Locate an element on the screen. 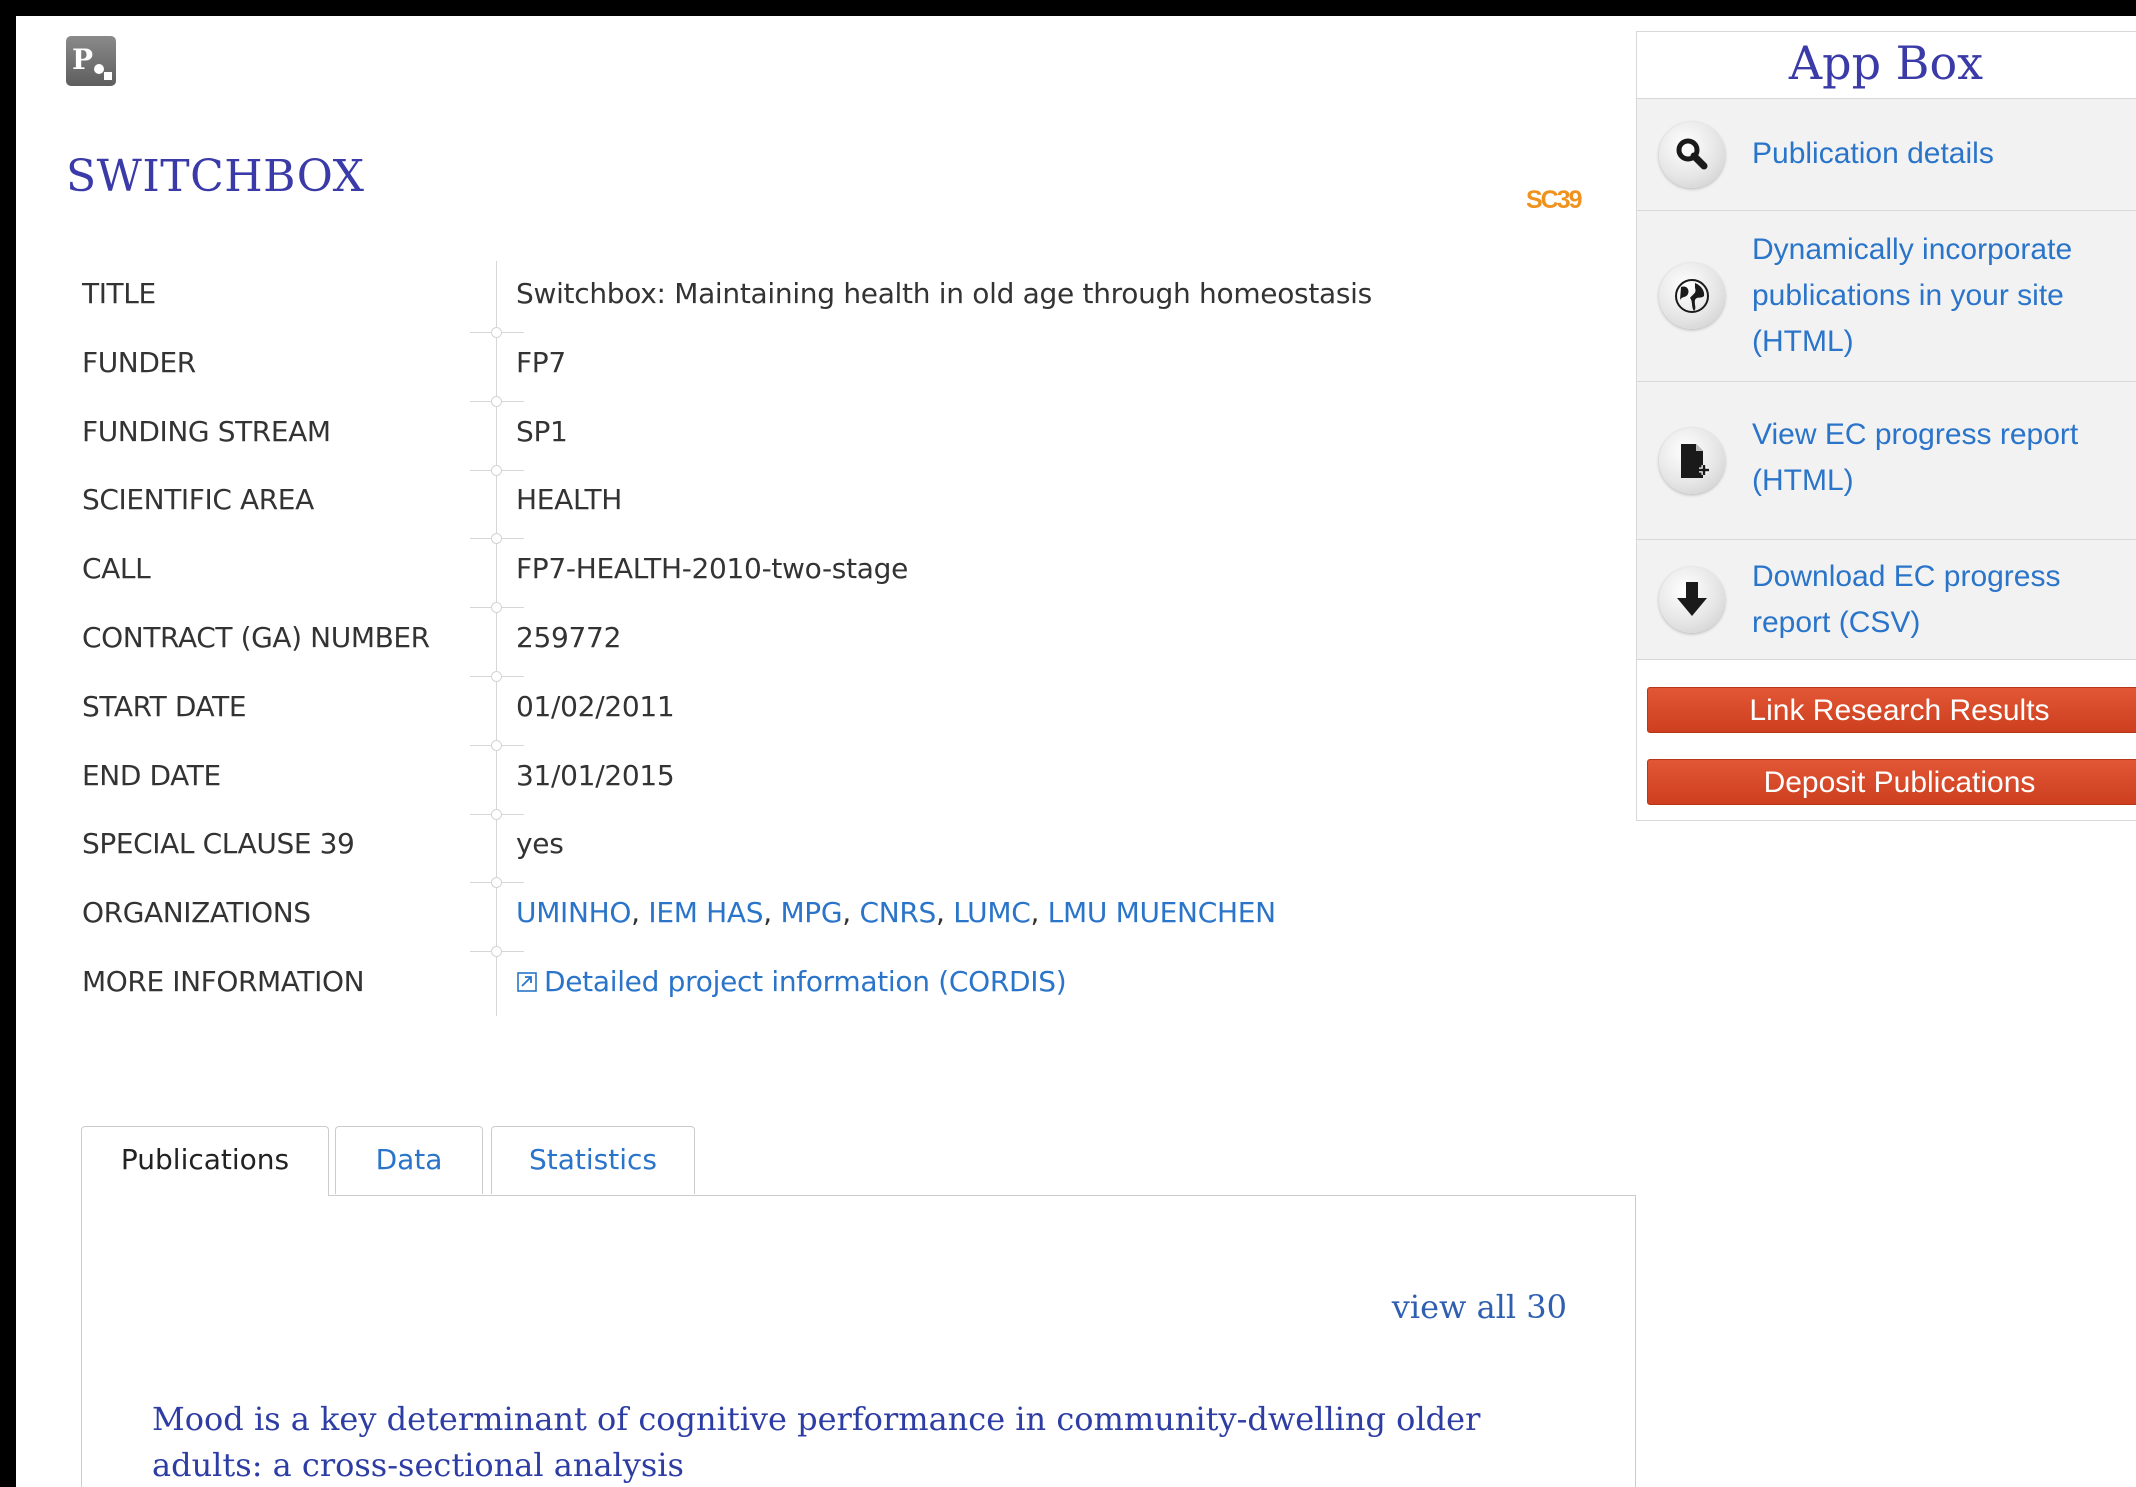 Image resolution: width=2136 pixels, height=1487 pixels. detail-label: FUNDING STREAM is located at coordinates (206, 431).